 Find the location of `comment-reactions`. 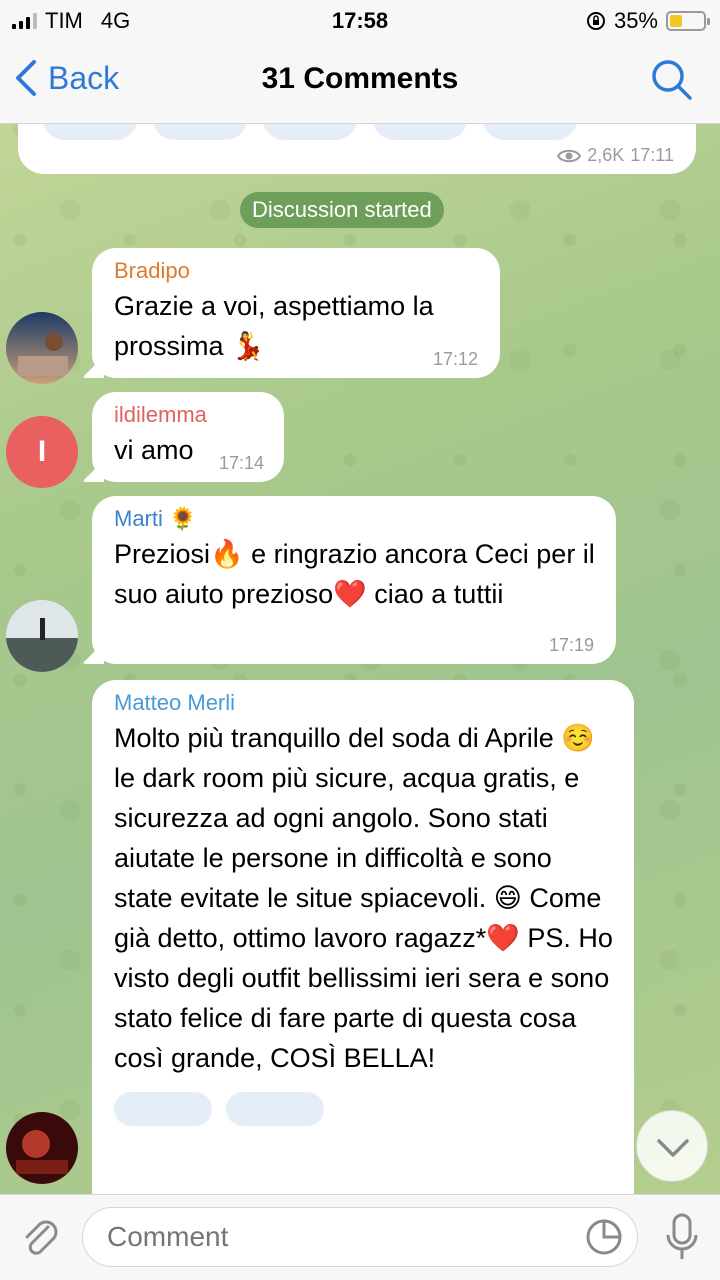

comment-reactions is located at coordinates (363, 1109).